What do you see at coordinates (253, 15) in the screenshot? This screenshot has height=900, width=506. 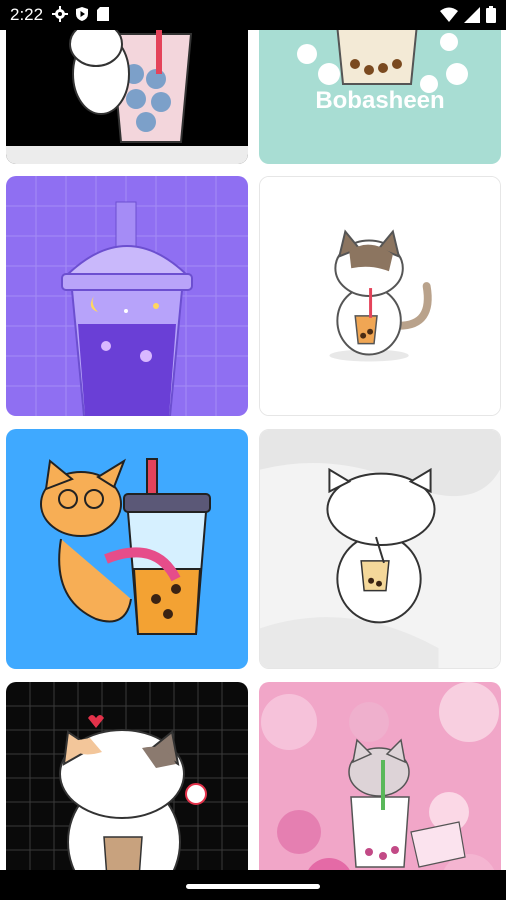 I see `status-bar: 2:22` at bounding box center [253, 15].